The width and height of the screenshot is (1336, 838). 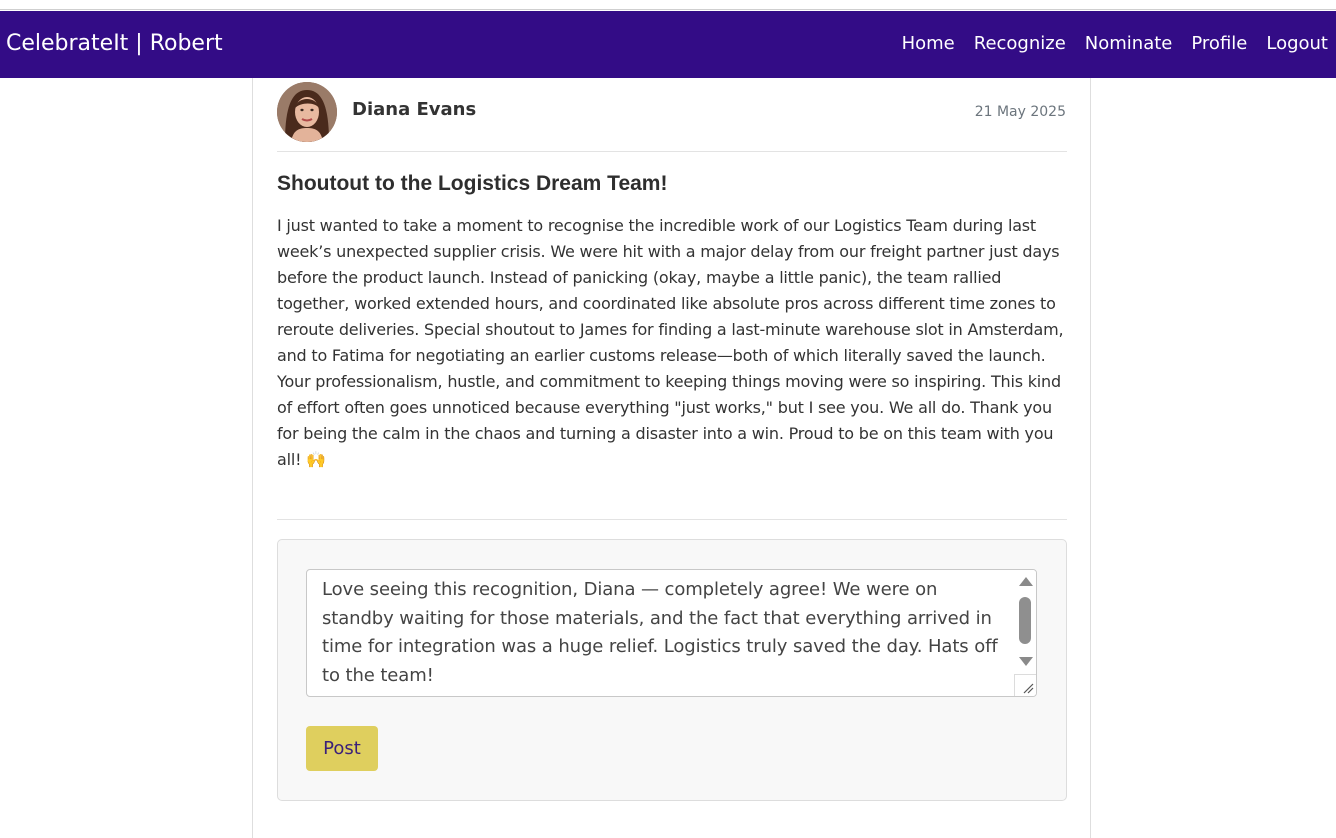 What do you see at coordinates (1297, 44) in the screenshot?
I see `nav-link-logout: Logout` at bounding box center [1297, 44].